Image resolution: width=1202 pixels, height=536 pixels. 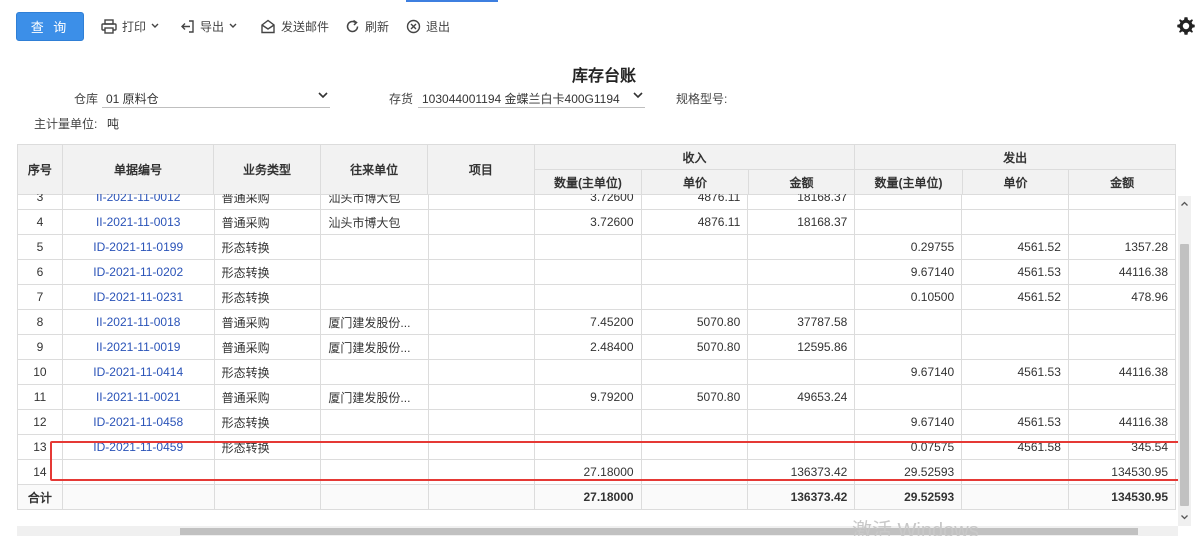 I want to click on send-mail-button: 发送邮件, so click(x=294, y=26).